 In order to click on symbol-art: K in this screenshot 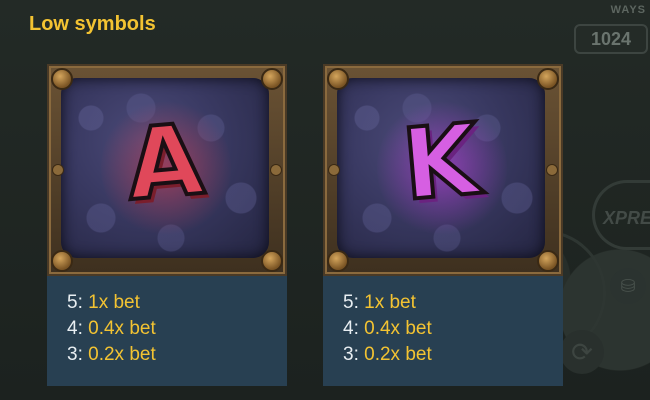, I will do `click(441, 168)`.